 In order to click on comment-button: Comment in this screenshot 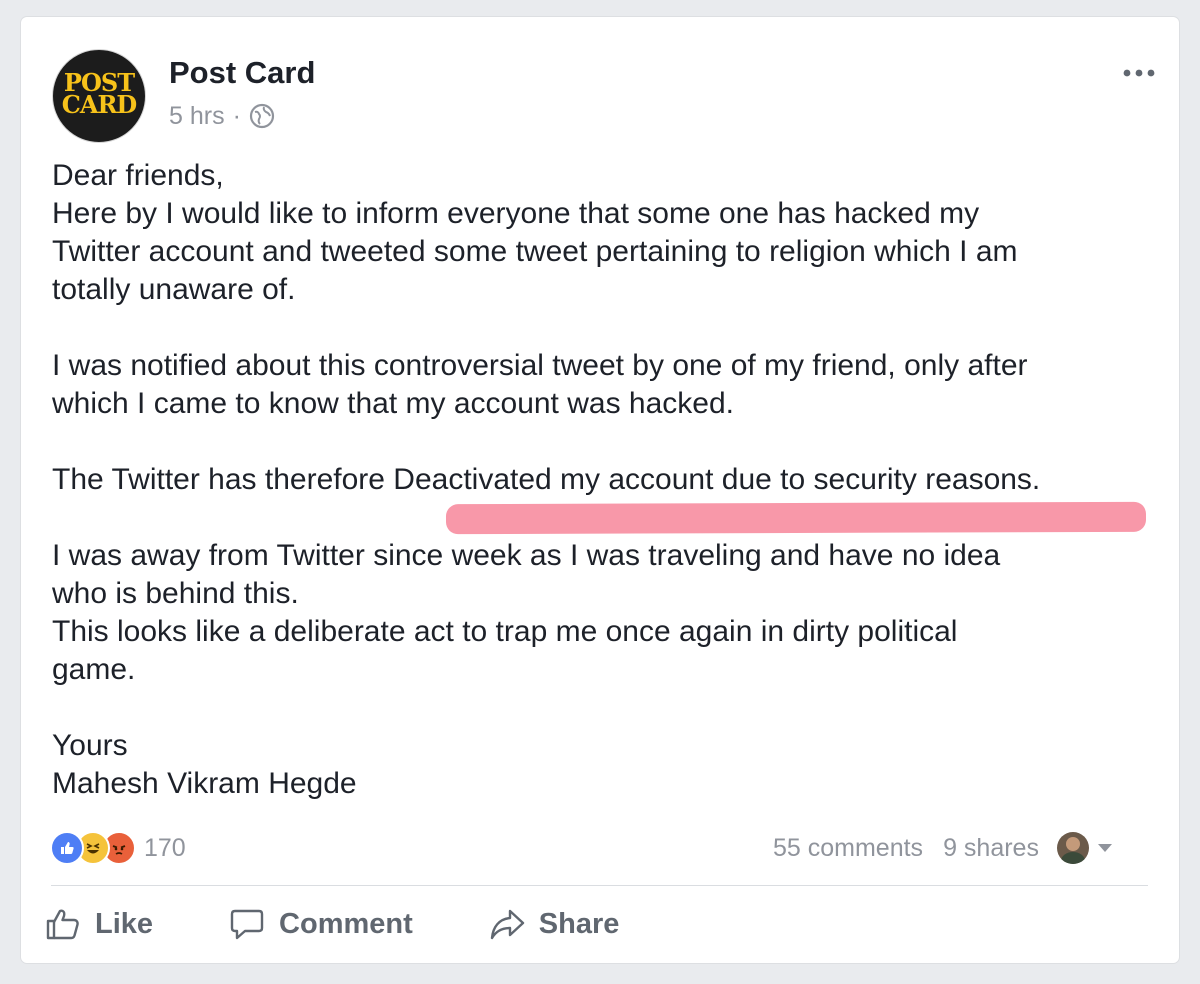, I will do `click(321, 924)`.